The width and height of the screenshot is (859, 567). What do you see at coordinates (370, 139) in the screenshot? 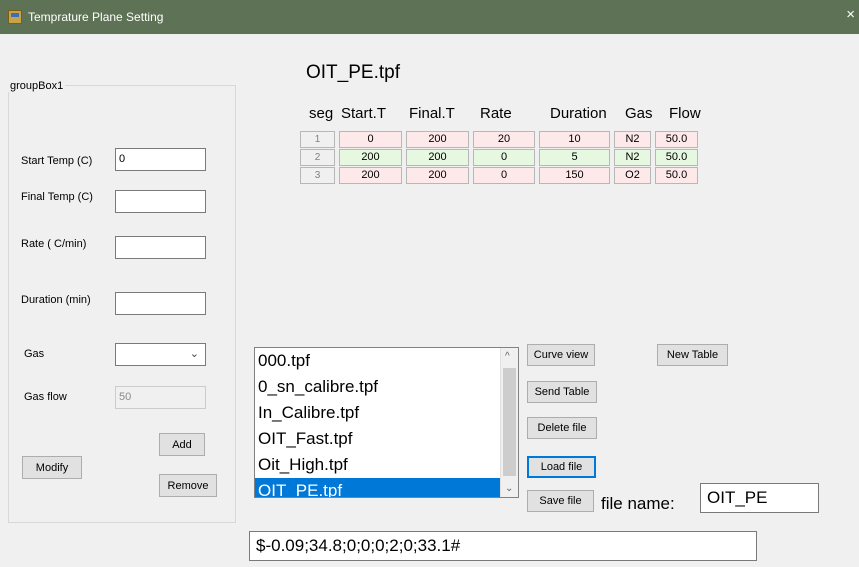
I see `table-cell-start-t: 0` at bounding box center [370, 139].